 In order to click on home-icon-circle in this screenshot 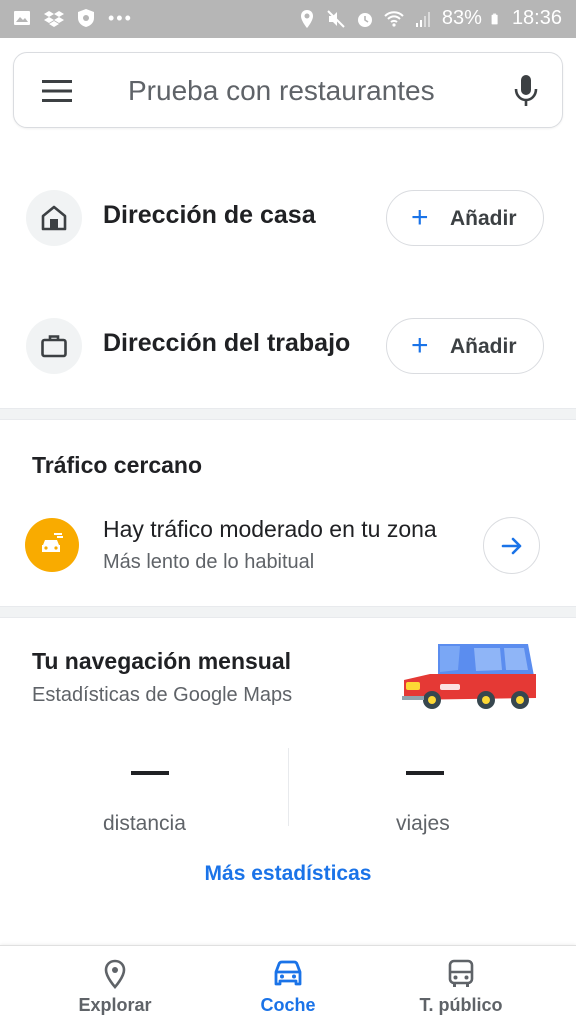, I will do `click(54, 218)`.